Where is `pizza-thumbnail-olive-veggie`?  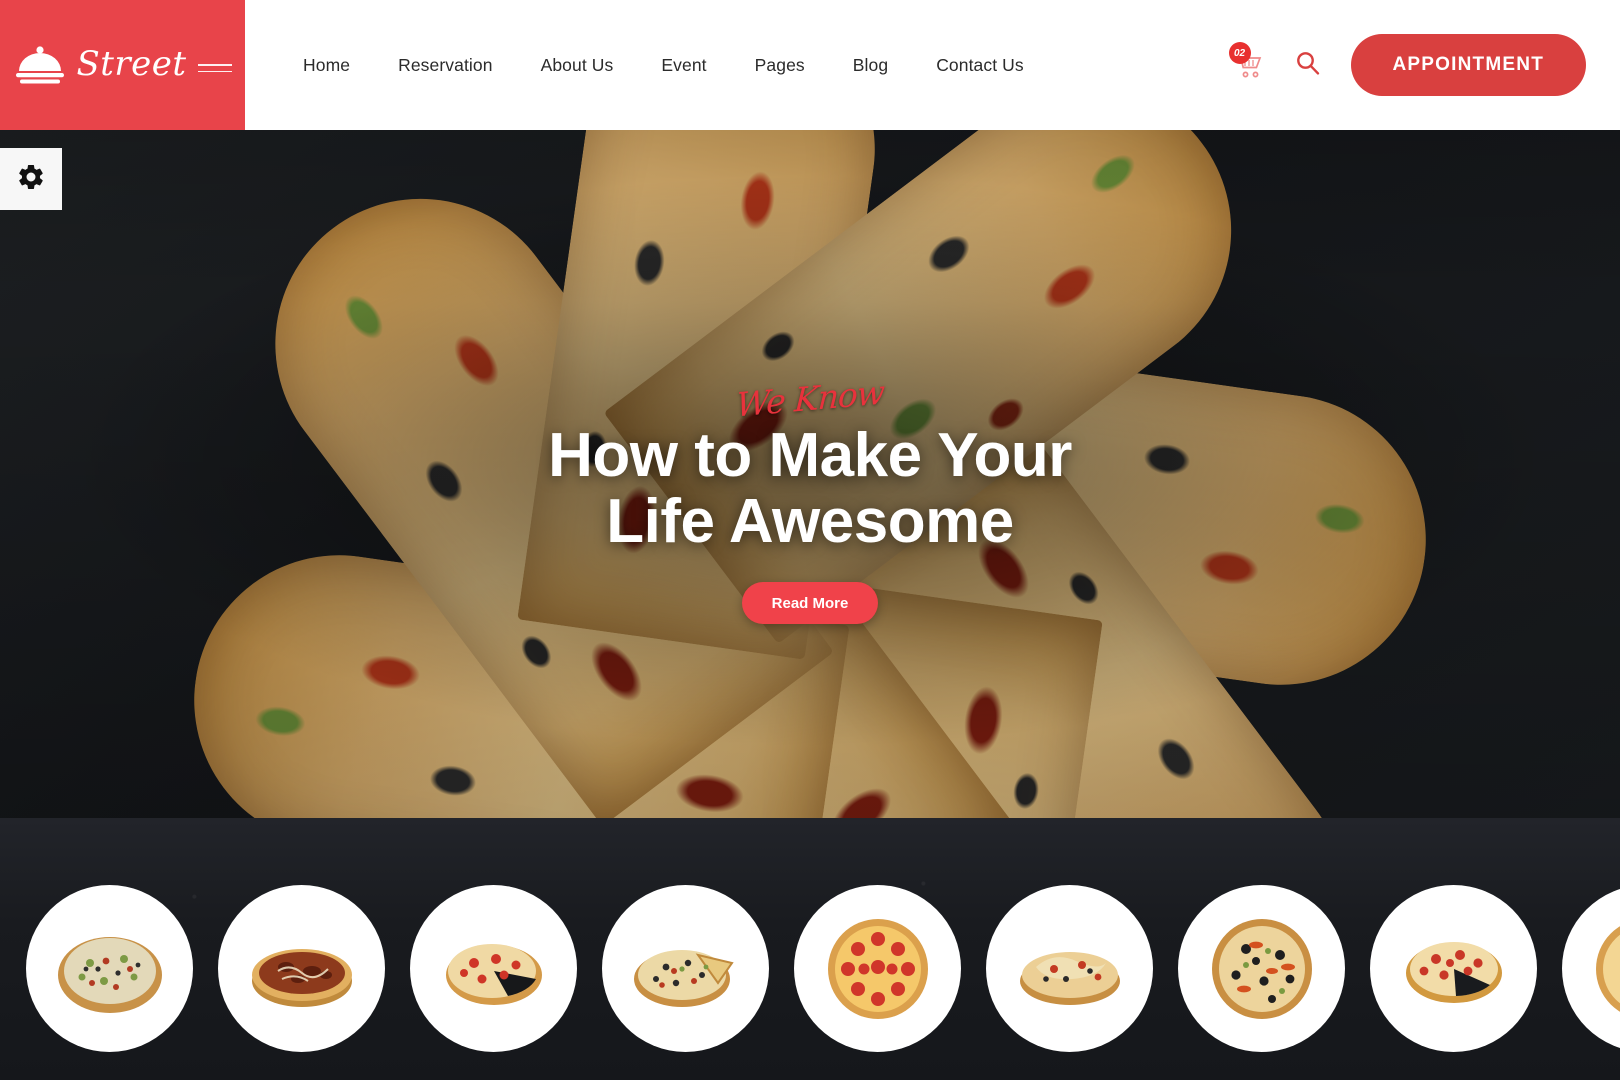 pizza-thumbnail-olive-veggie is located at coordinates (1261, 968).